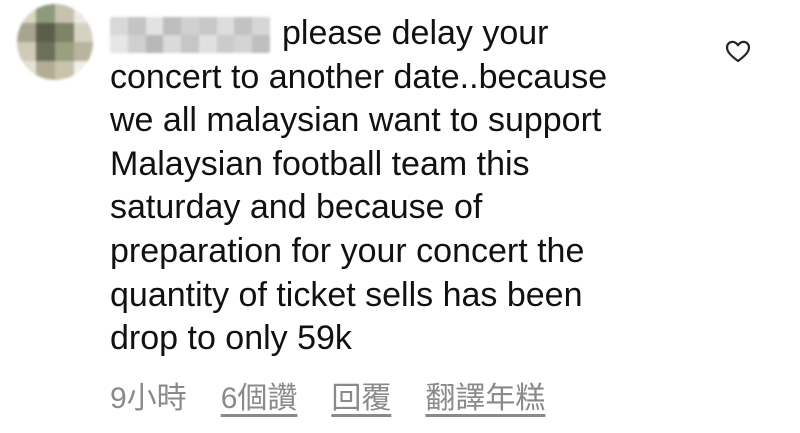 The width and height of the screenshot is (800, 433). What do you see at coordinates (738, 51) in the screenshot?
I see `heart-icon` at bounding box center [738, 51].